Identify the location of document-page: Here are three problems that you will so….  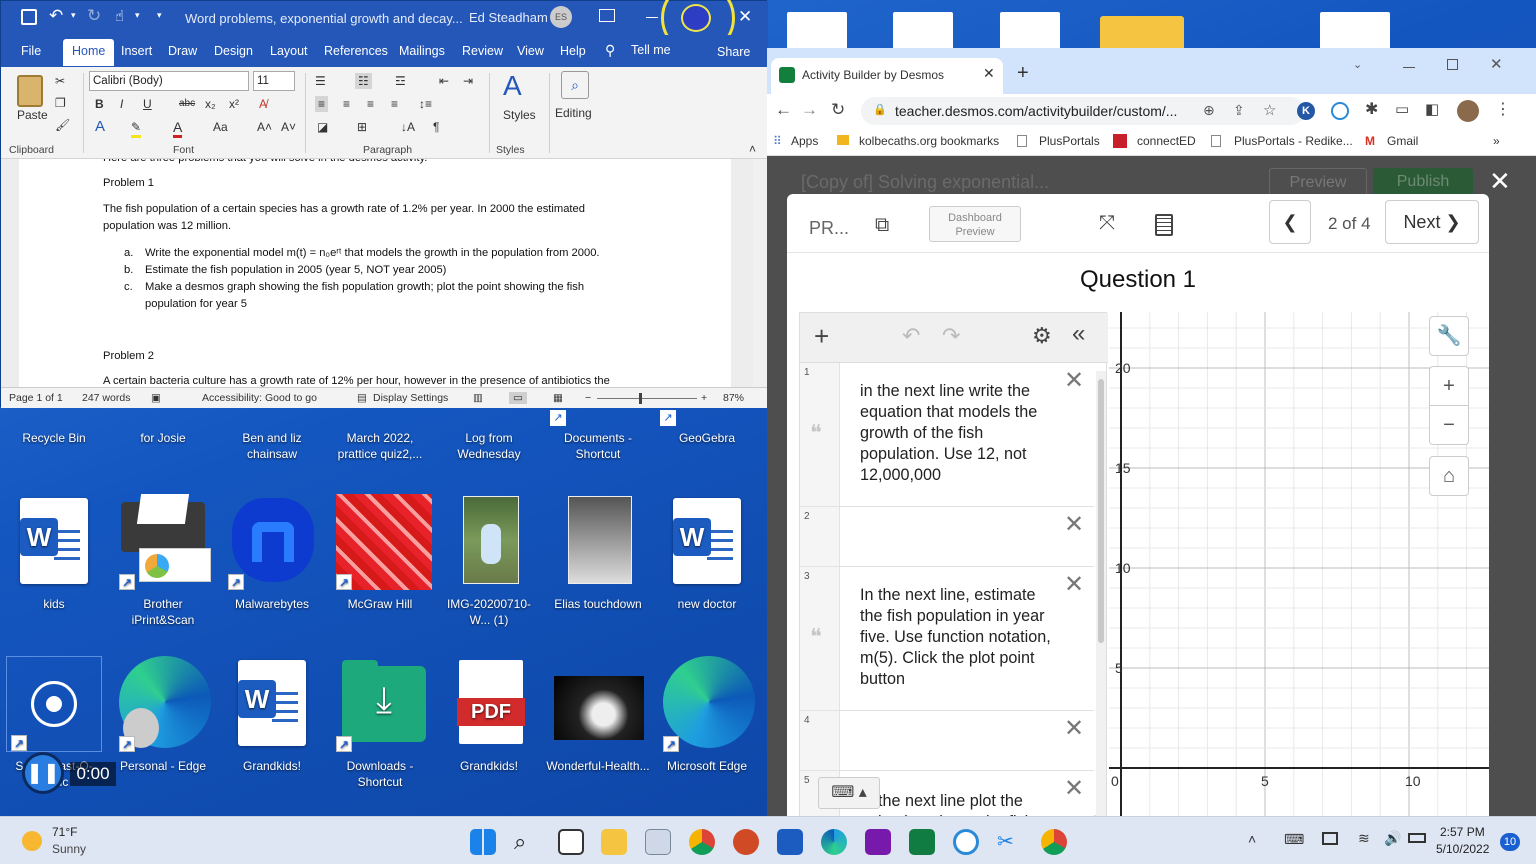
(375, 273).